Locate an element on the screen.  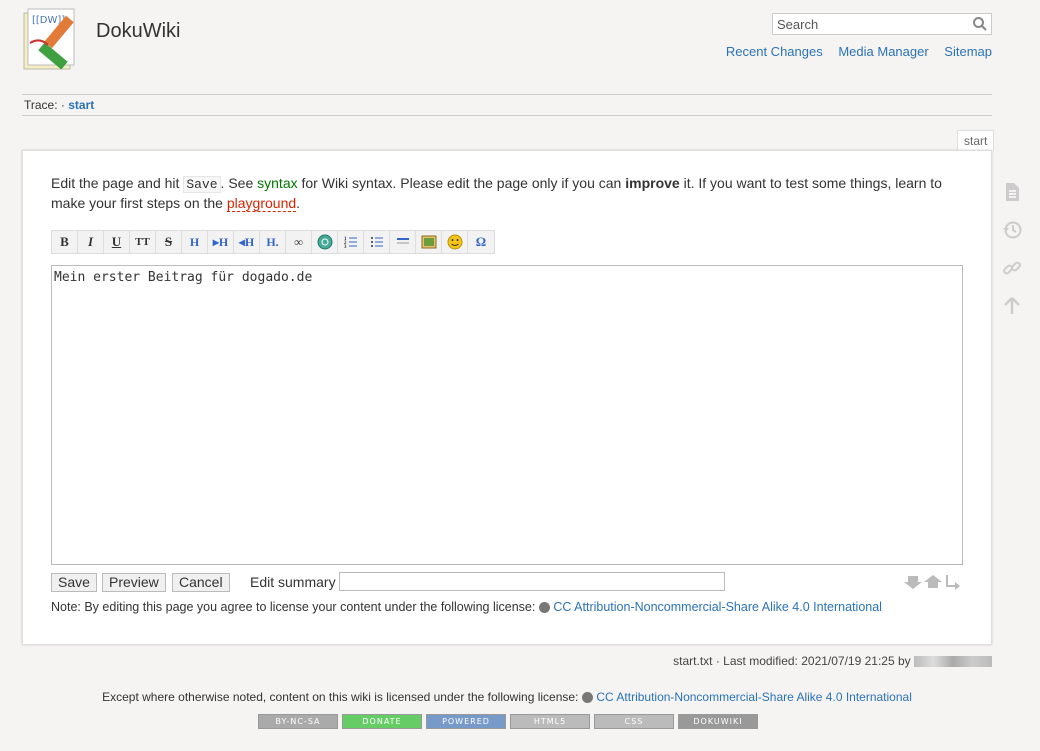
link-icon: ∞ is located at coordinates (299, 242).